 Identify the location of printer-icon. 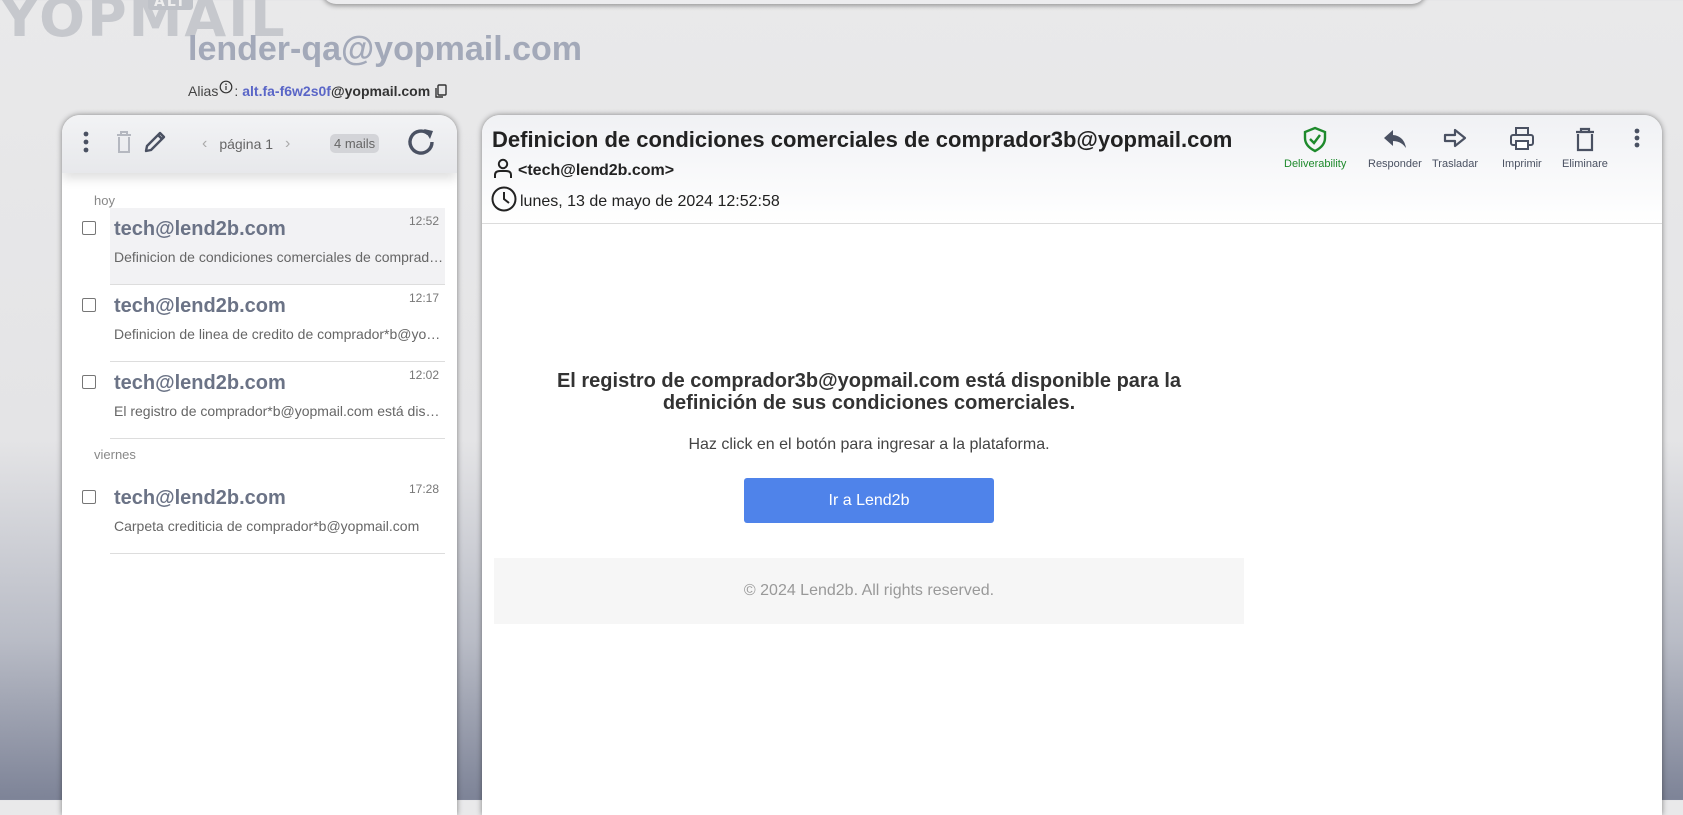
(1521, 138).